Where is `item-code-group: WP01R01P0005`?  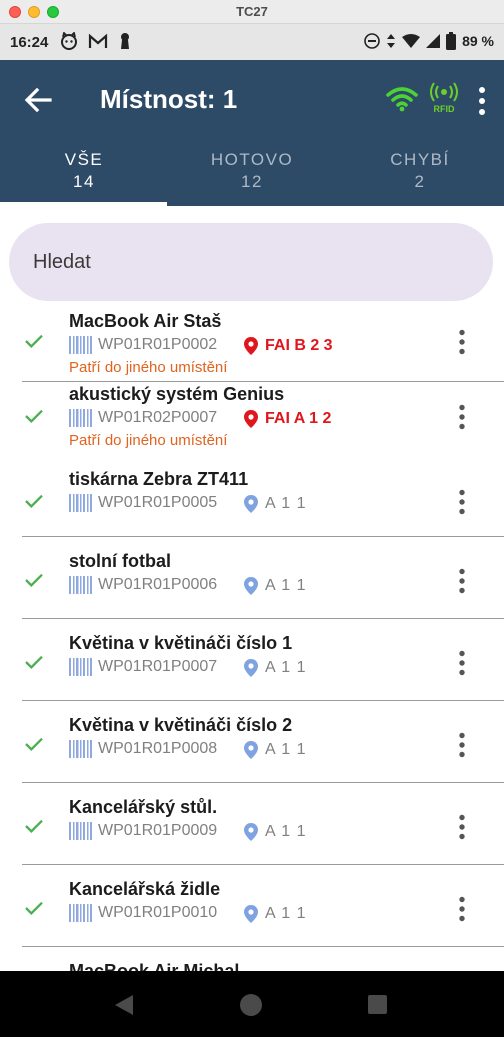
item-code-group: WP01R01P0005 is located at coordinates (143, 503).